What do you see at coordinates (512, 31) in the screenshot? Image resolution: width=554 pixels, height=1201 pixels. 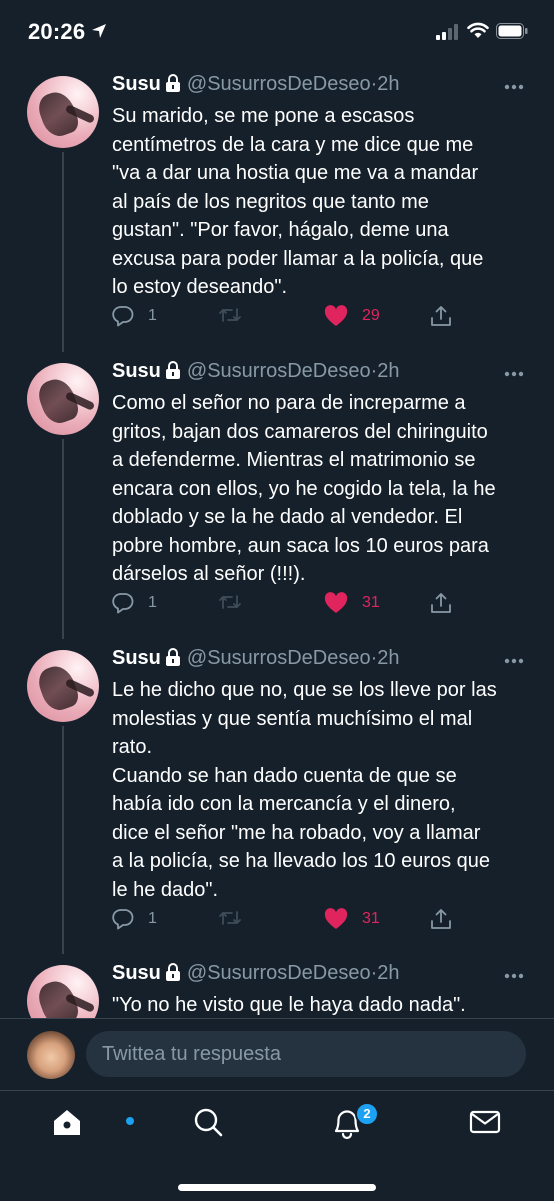 I see `battery-icon` at bounding box center [512, 31].